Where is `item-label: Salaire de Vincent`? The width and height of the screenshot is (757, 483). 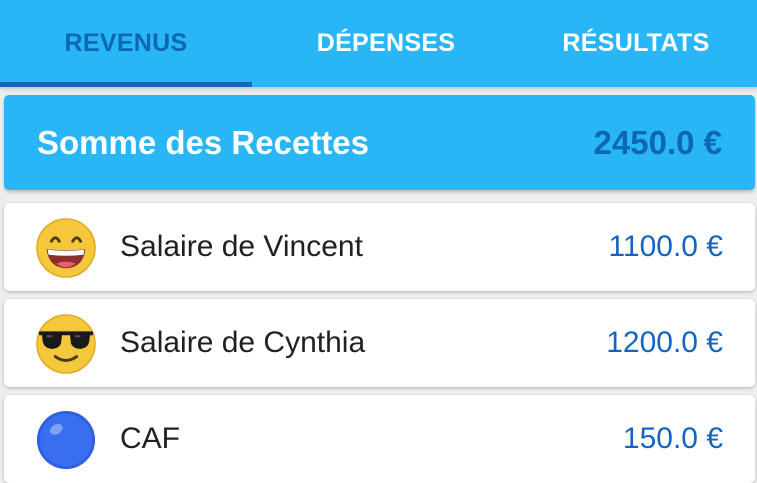
item-label: Salaire de Vincent is located at coordinates (241, 246).